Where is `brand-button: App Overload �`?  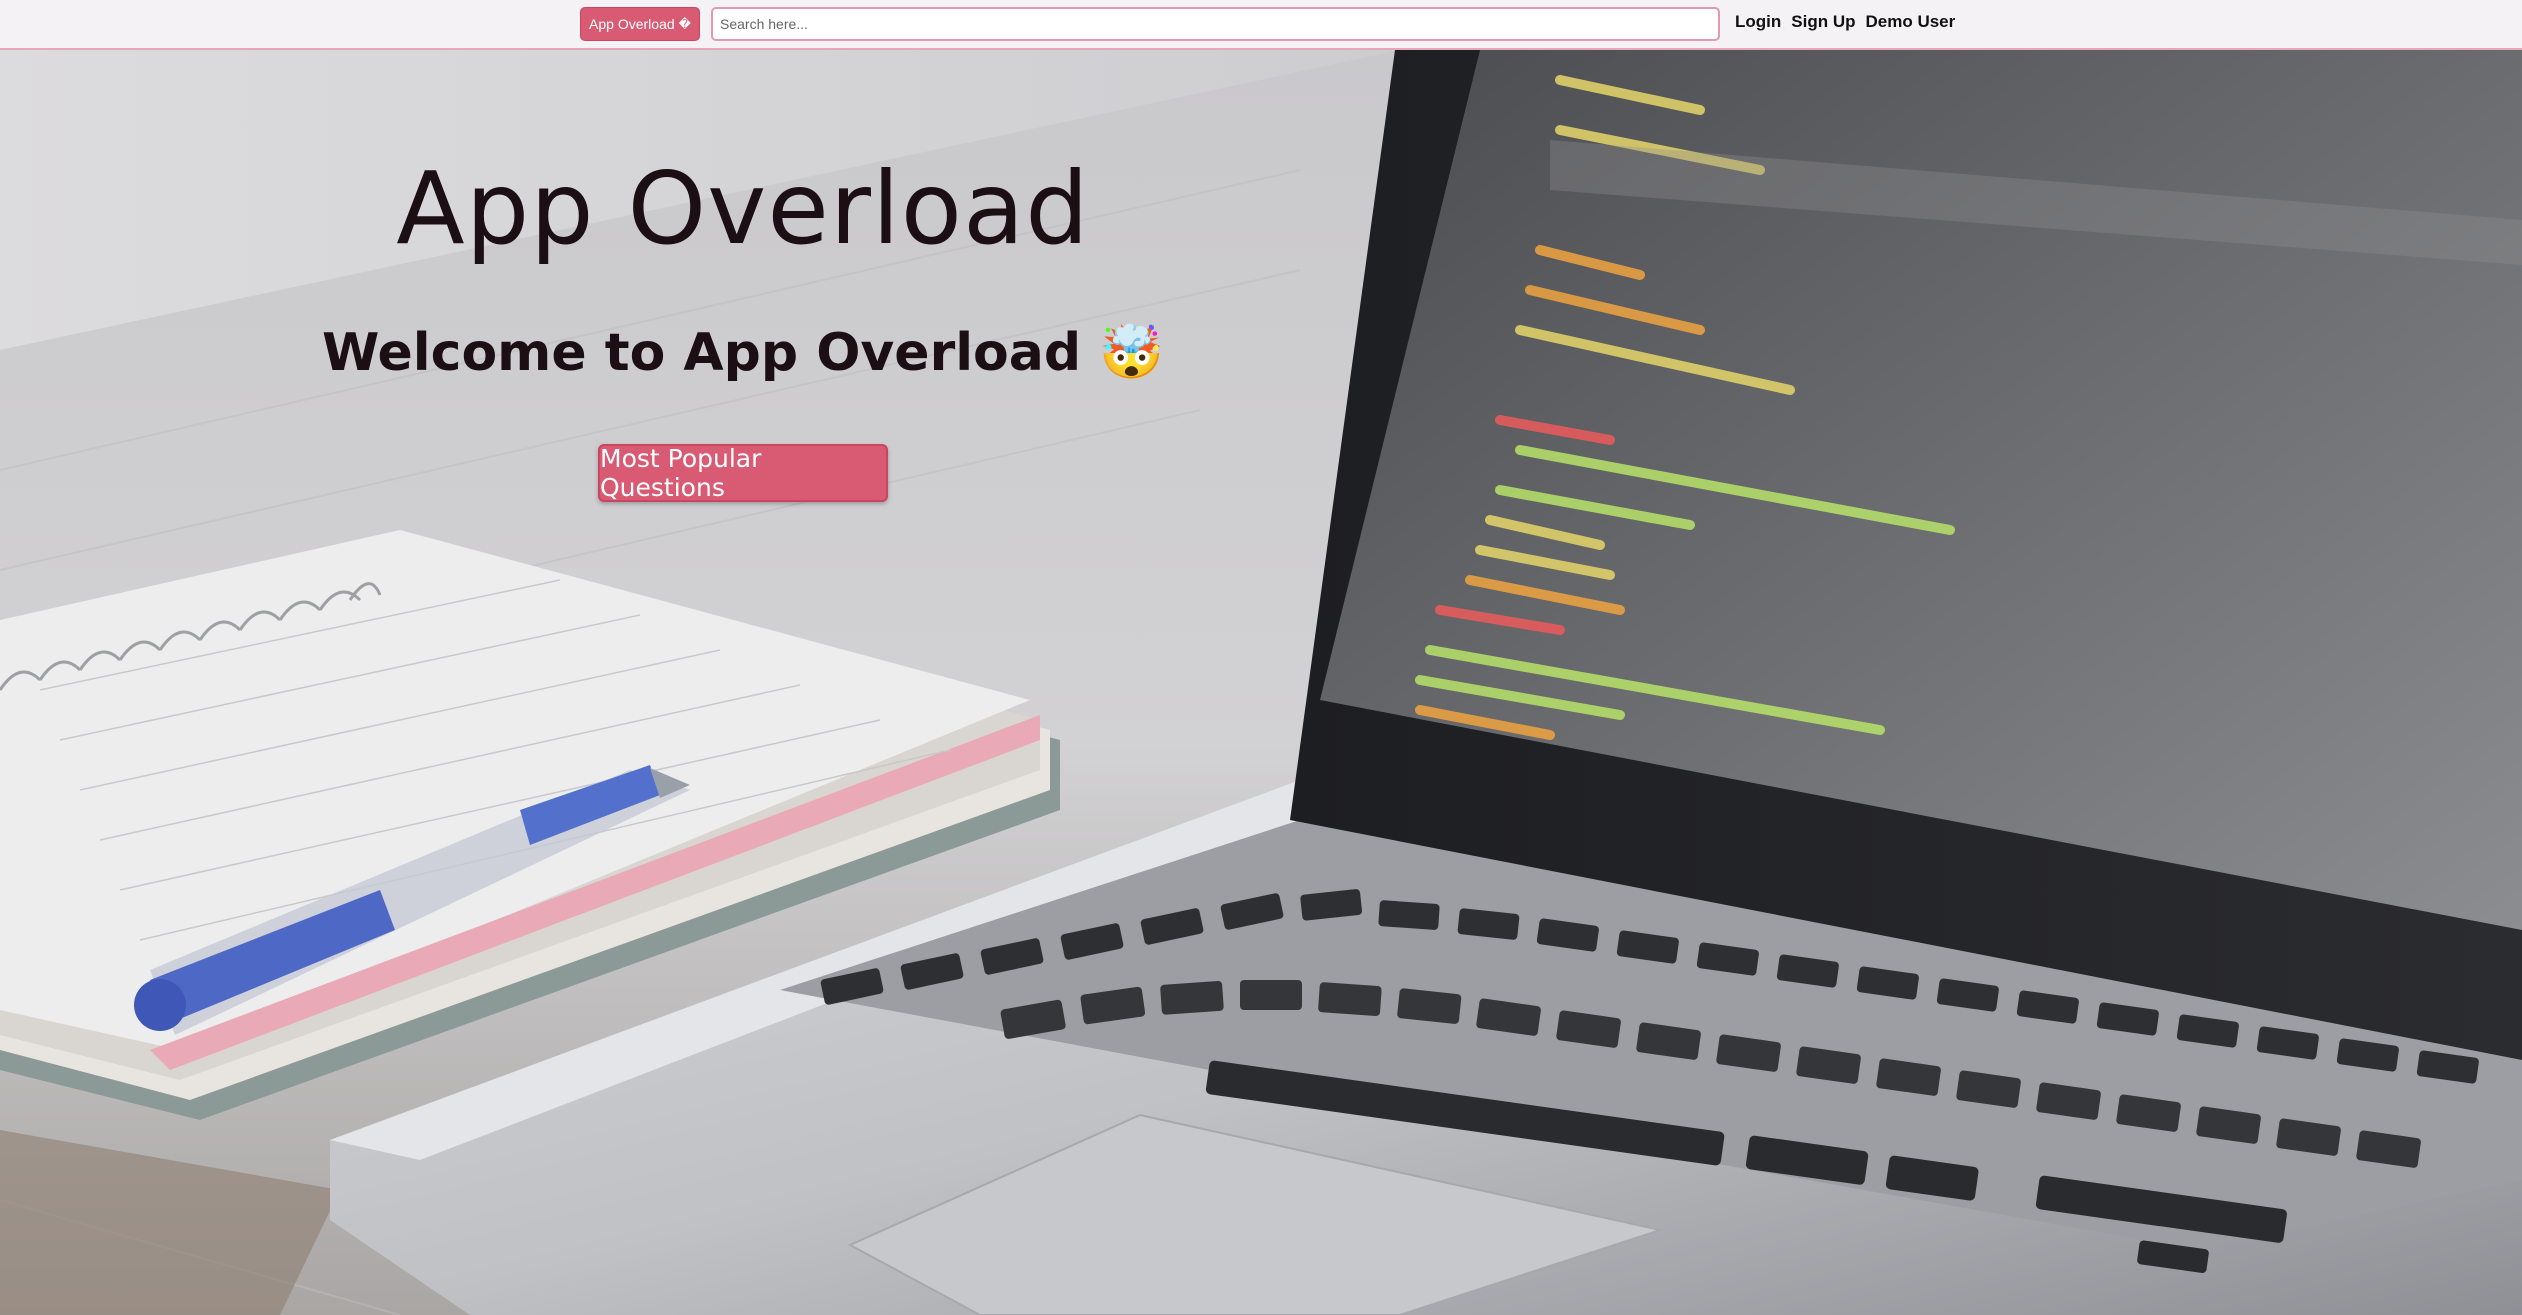
brand-button: App Overload � is located at coordinates (640, 24).